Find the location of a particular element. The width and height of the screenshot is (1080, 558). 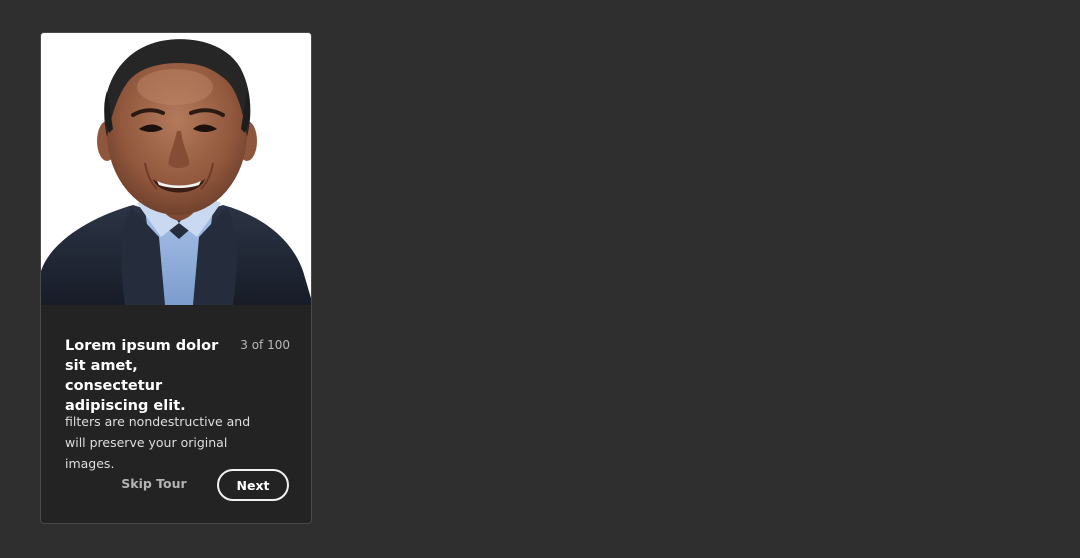

tour-photo is located at coordinates (176, 169).